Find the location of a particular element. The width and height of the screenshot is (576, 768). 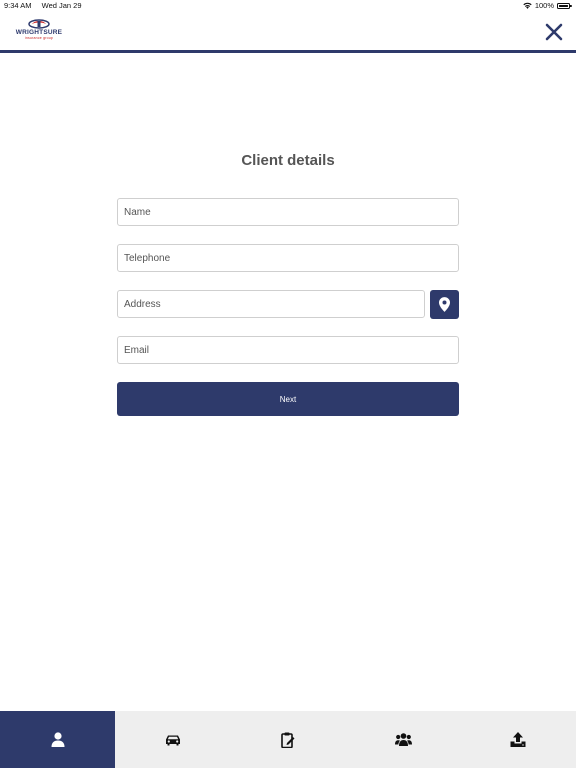

user-icon is located at coordinates (58, 739).